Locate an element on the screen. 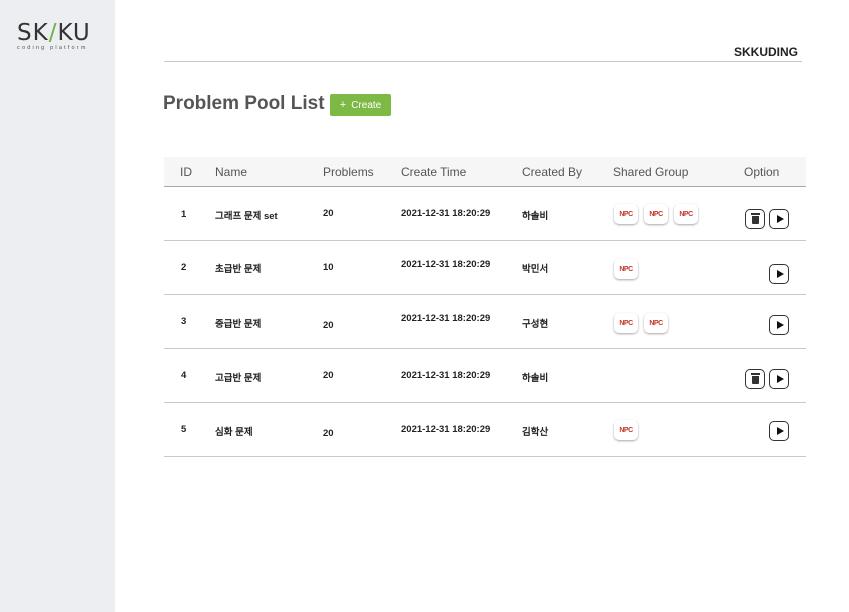  row-name: 고급반 문제 is located at coordinates (238, 377).